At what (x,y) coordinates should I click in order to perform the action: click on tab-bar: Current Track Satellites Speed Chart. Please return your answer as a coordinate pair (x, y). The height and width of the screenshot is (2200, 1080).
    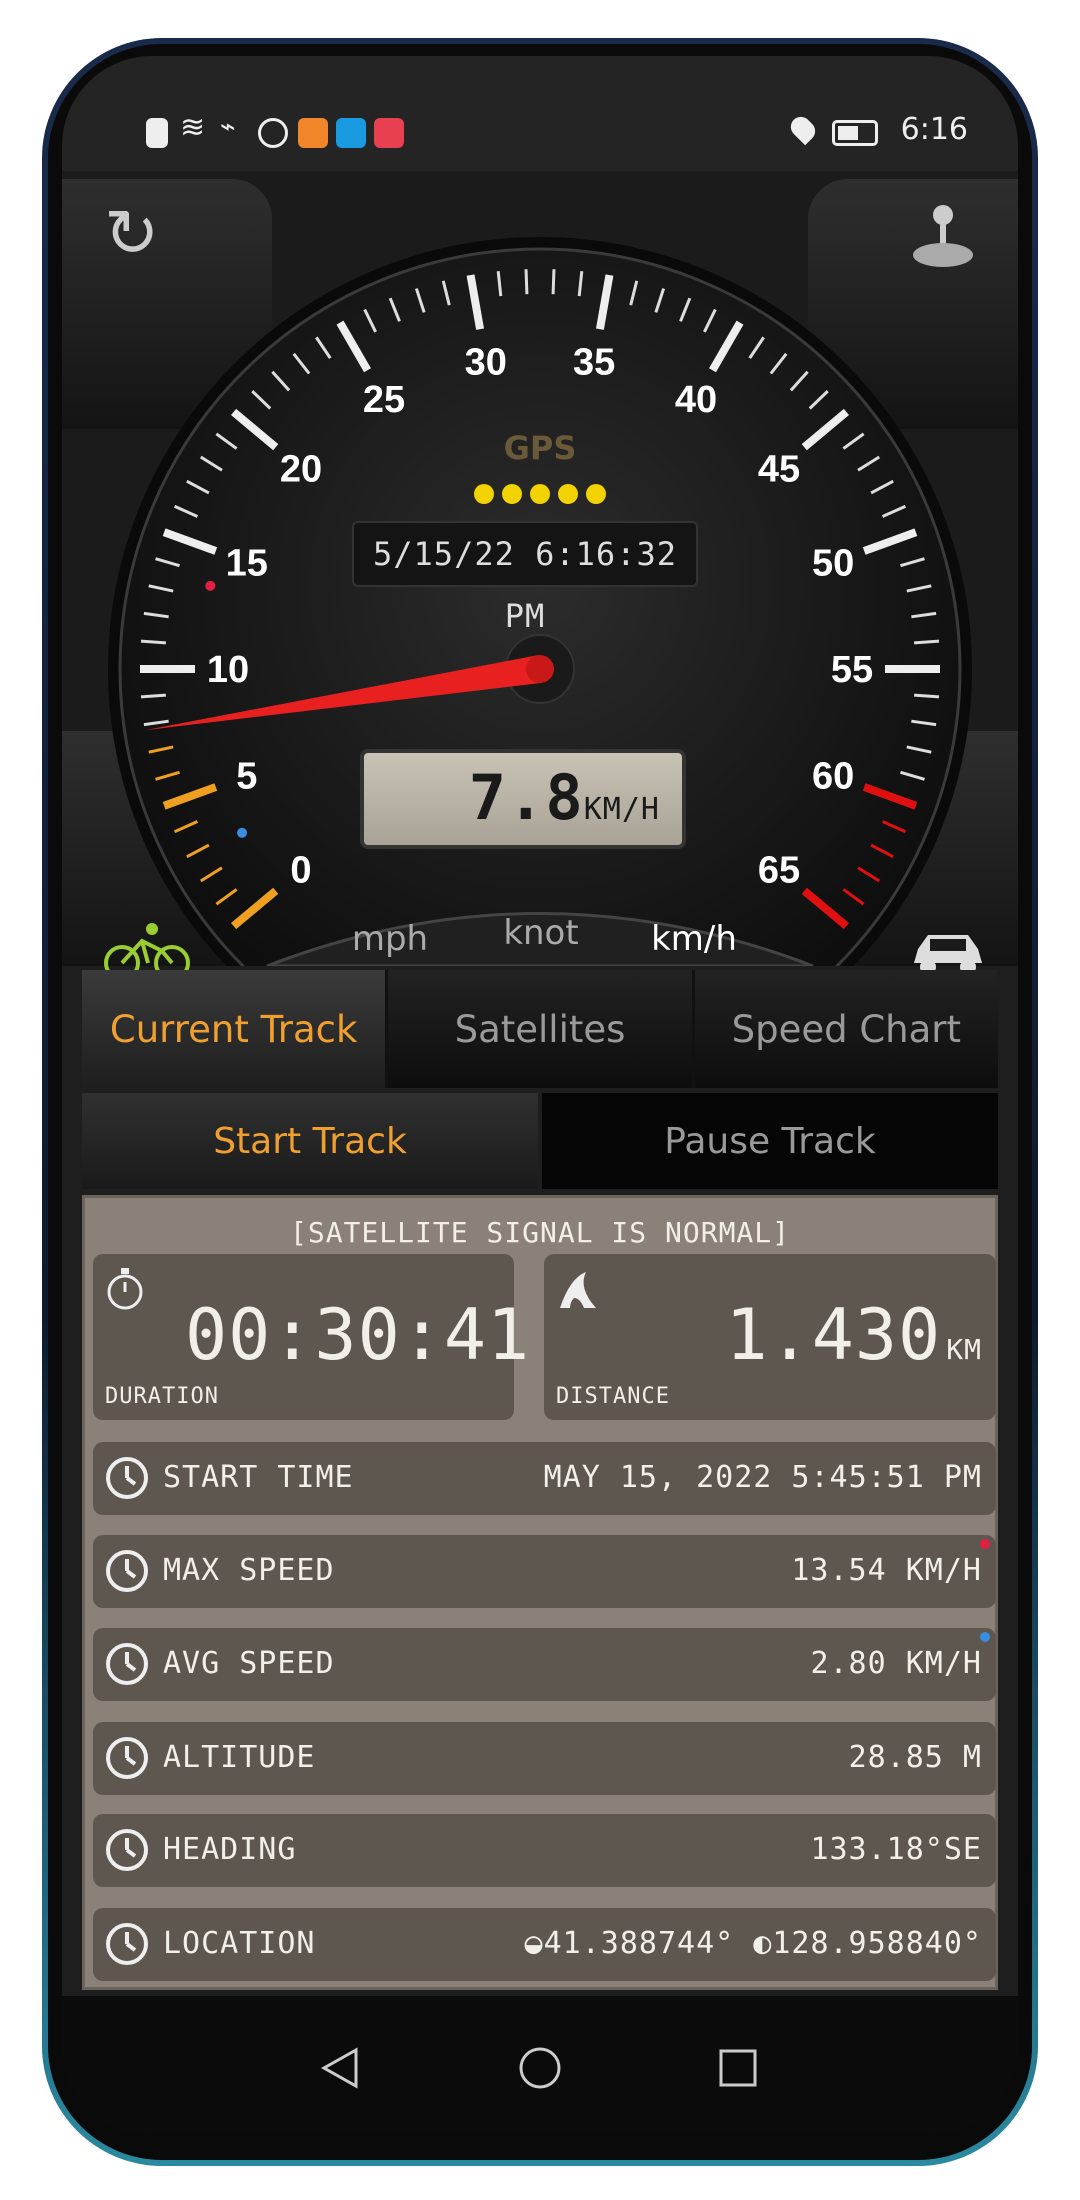
    Looking at the image, I should click on (540, 1029).